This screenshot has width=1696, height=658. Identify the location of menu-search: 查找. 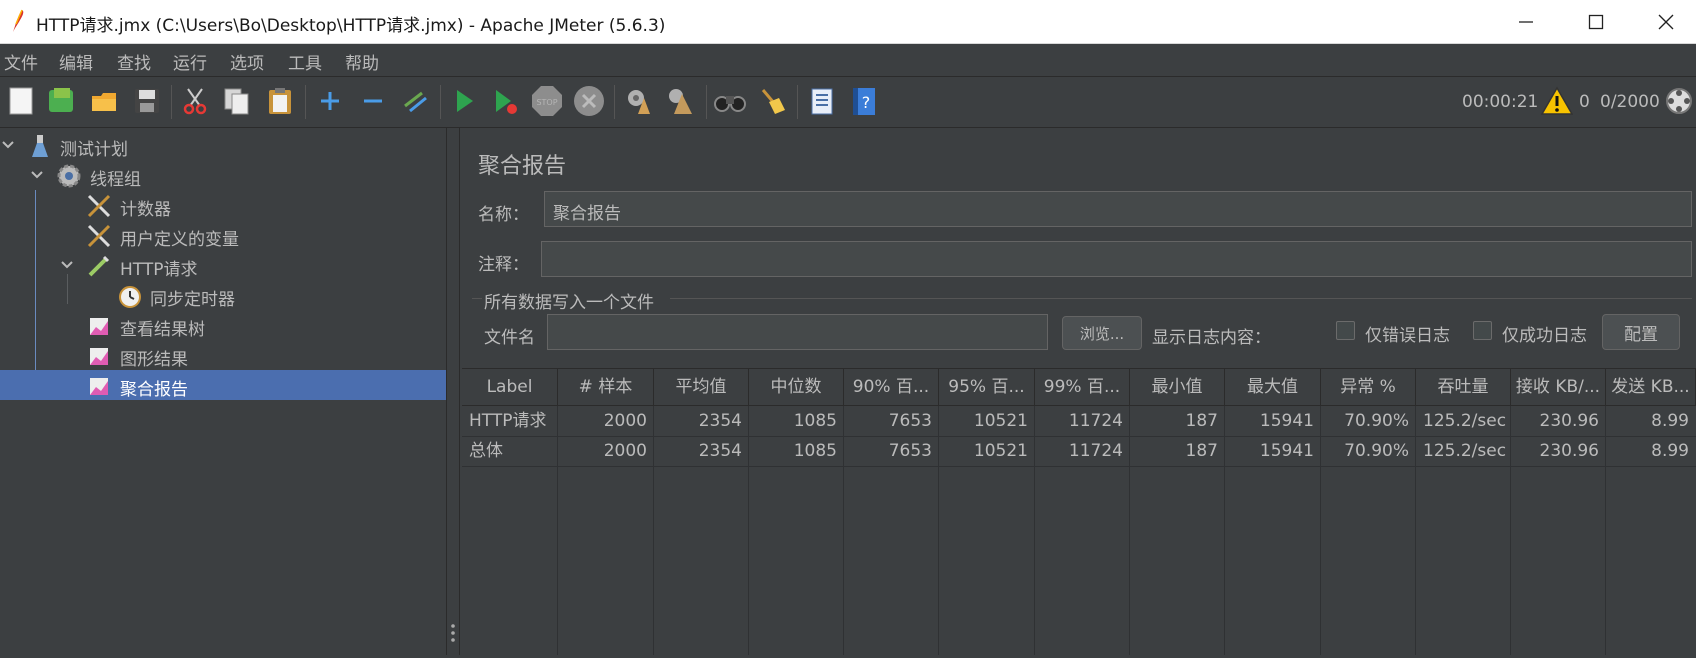
(134, 61).